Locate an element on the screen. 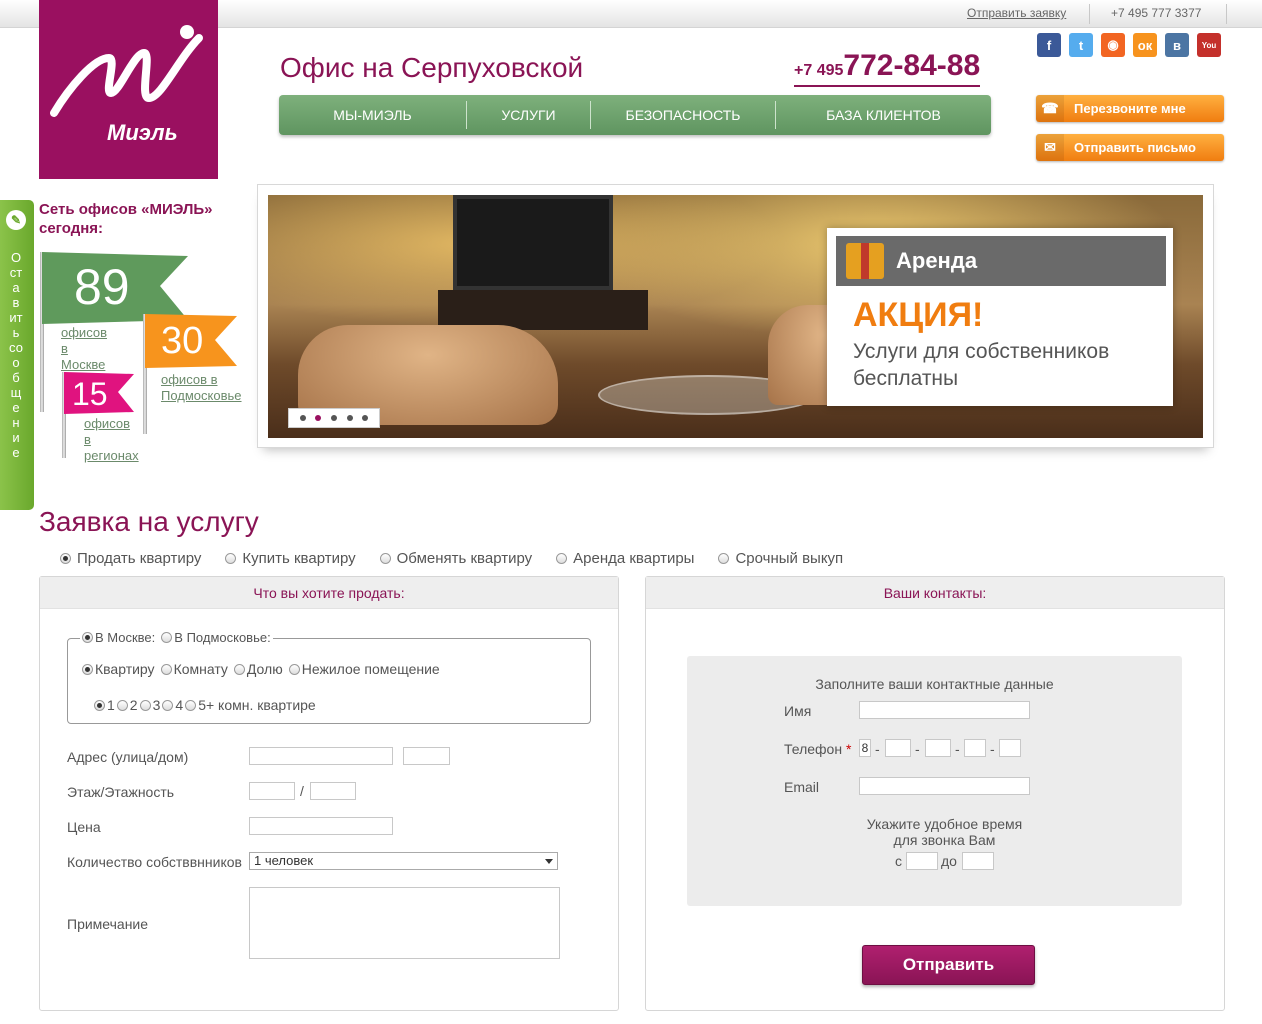  time-to-label: до is located at coordinates (949, 861).